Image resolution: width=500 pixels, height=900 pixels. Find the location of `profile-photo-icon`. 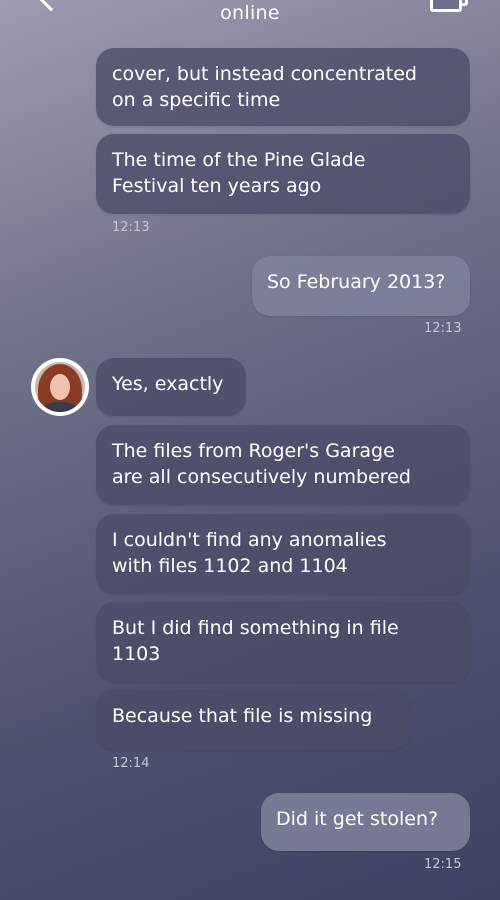

profile-photo-icon is located at coordinates (60, 387).